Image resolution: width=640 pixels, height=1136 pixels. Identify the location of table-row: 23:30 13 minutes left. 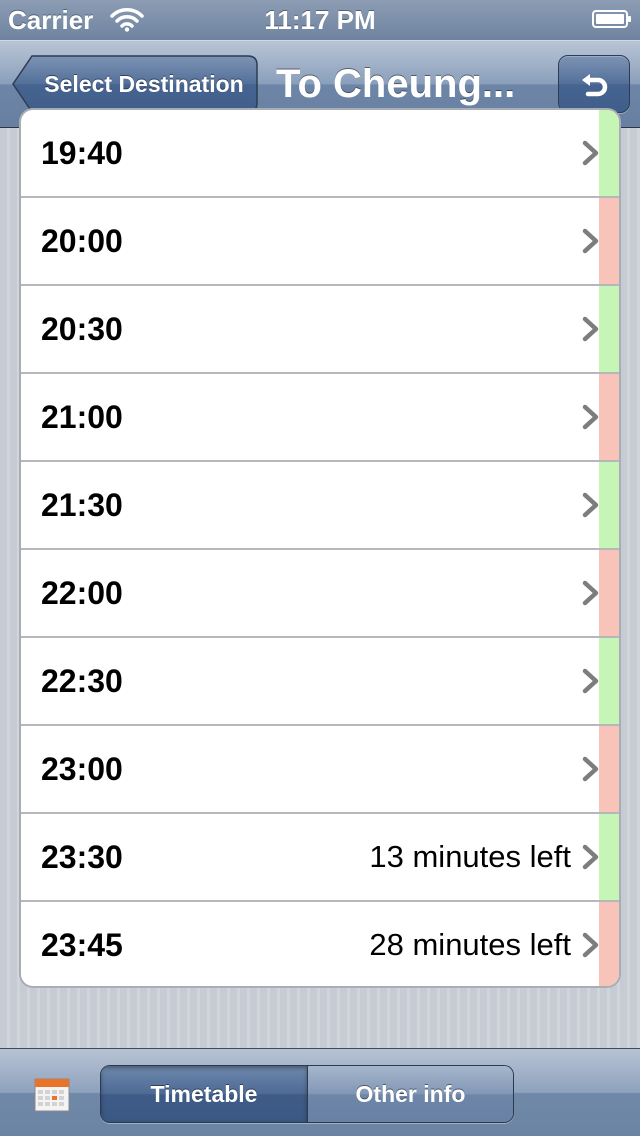
(320, 858).